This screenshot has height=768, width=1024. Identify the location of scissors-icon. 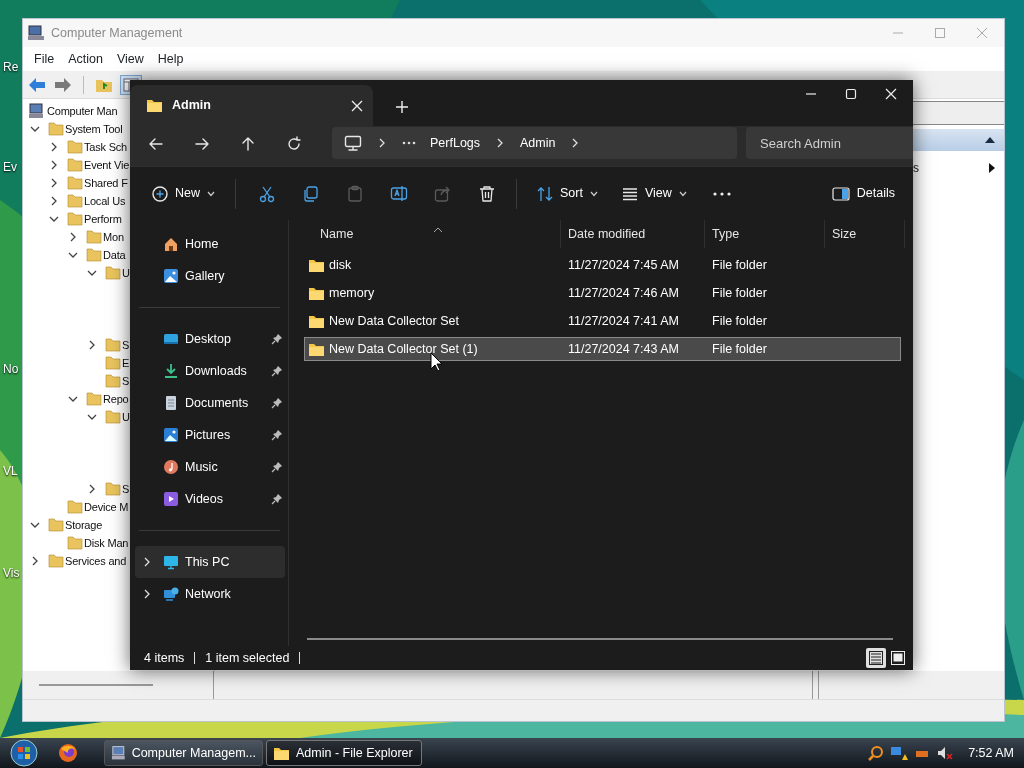
(267, 193).